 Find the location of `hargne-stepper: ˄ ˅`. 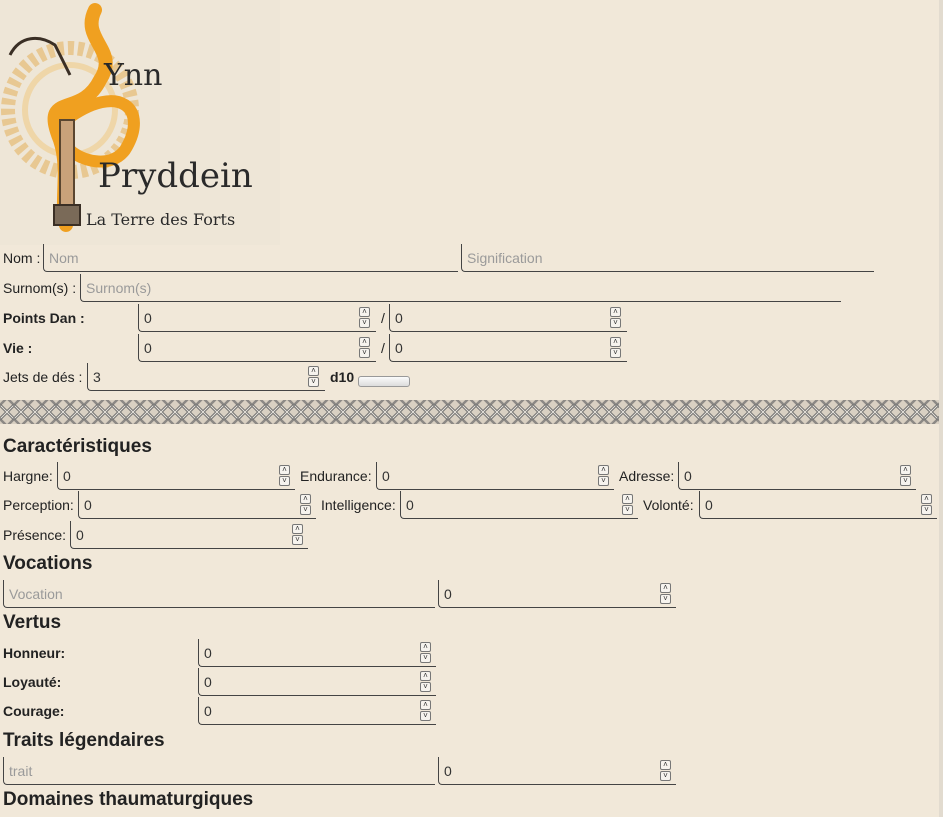

hargne-stepper: ˄ ˅ is located at coordinates (284, 476).